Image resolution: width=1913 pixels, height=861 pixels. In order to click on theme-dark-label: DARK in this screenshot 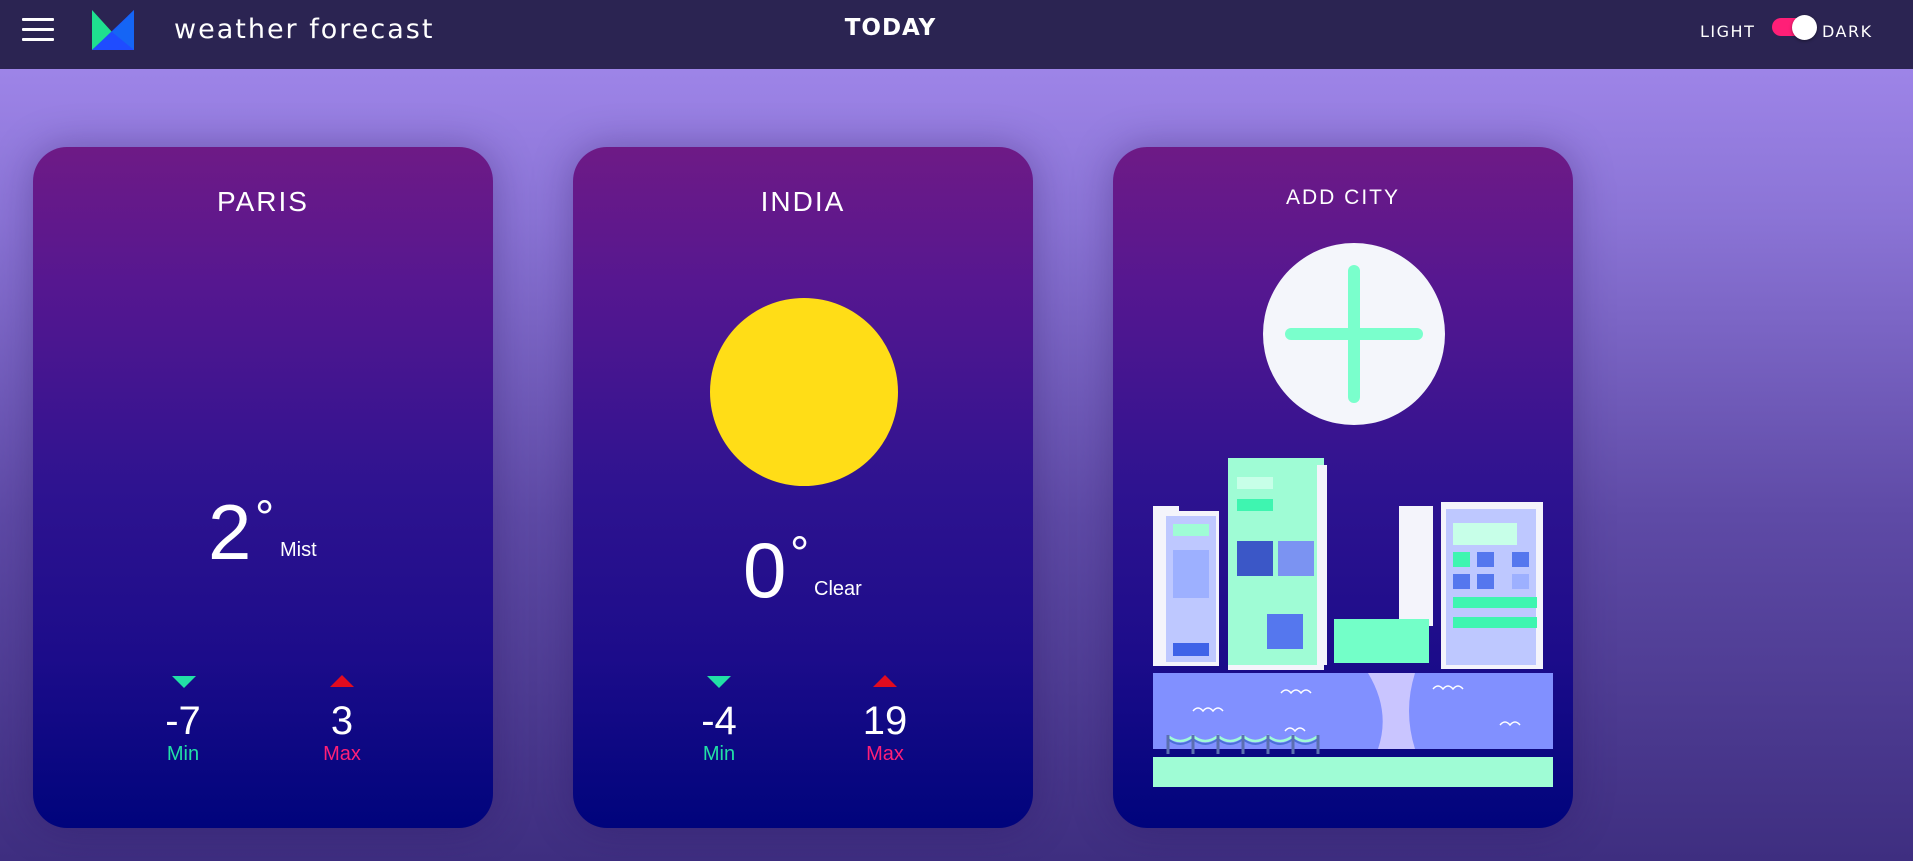, I will do `click(1847, 31)`.